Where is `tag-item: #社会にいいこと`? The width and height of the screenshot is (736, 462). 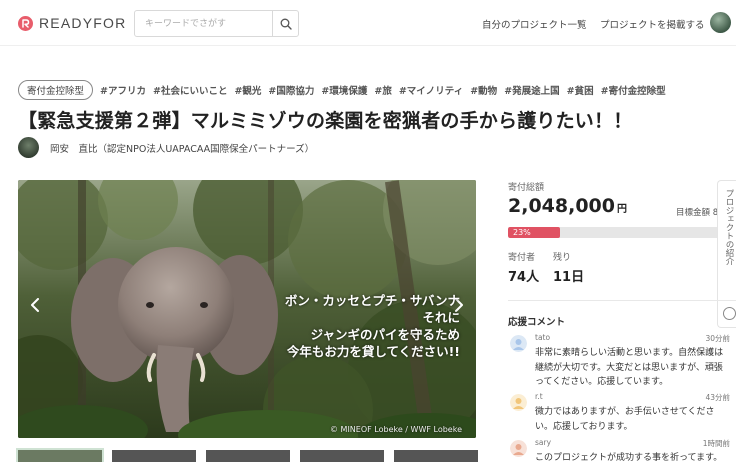
tag-item: #社会にいいこと is located at coordinates (190, 90).